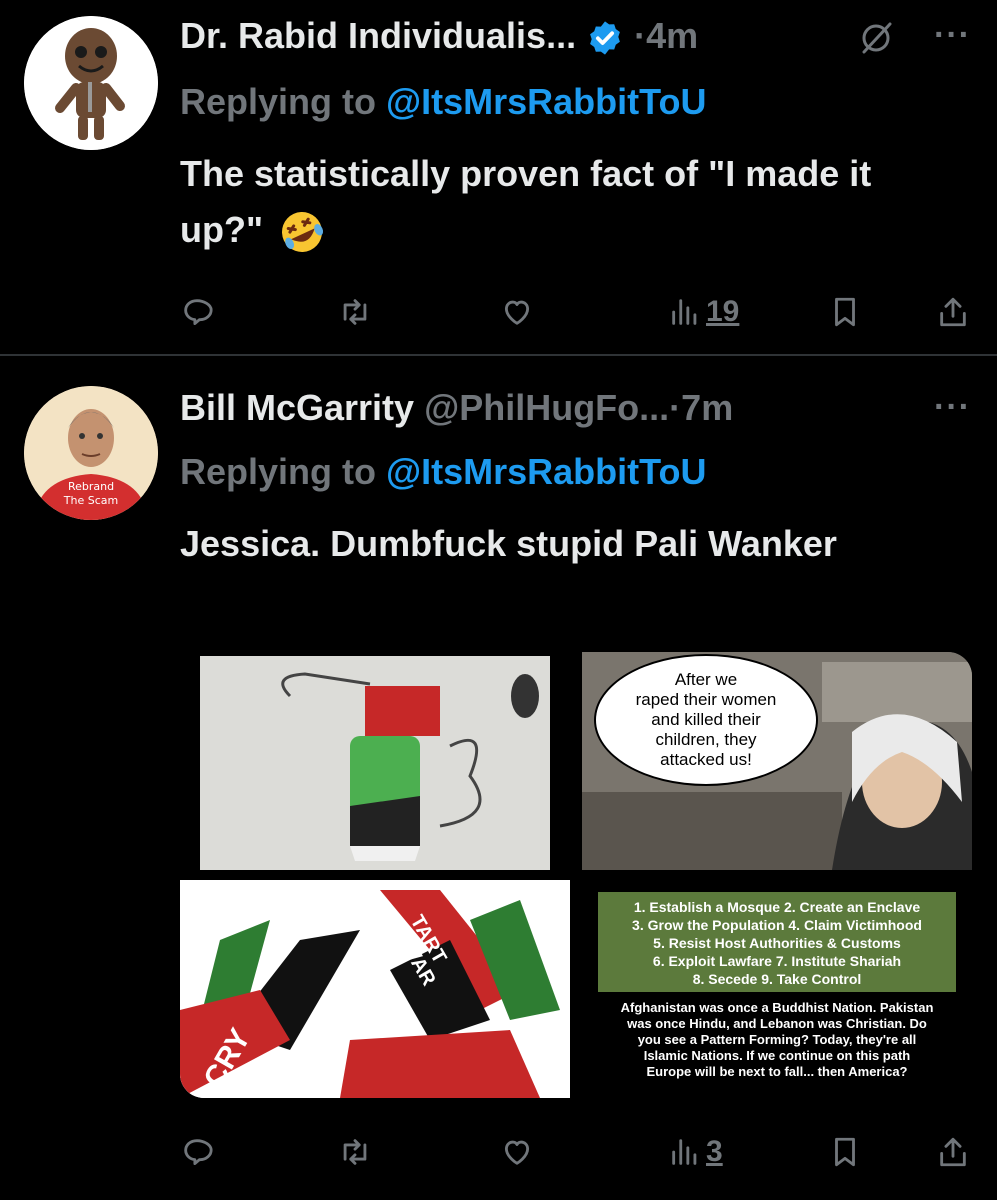 The width and height of the screenshot is (997, 1200). Describe the element at coordinates (91, 453) in the screenshot. I see `avatar: Rebrand The Scam` at that location.